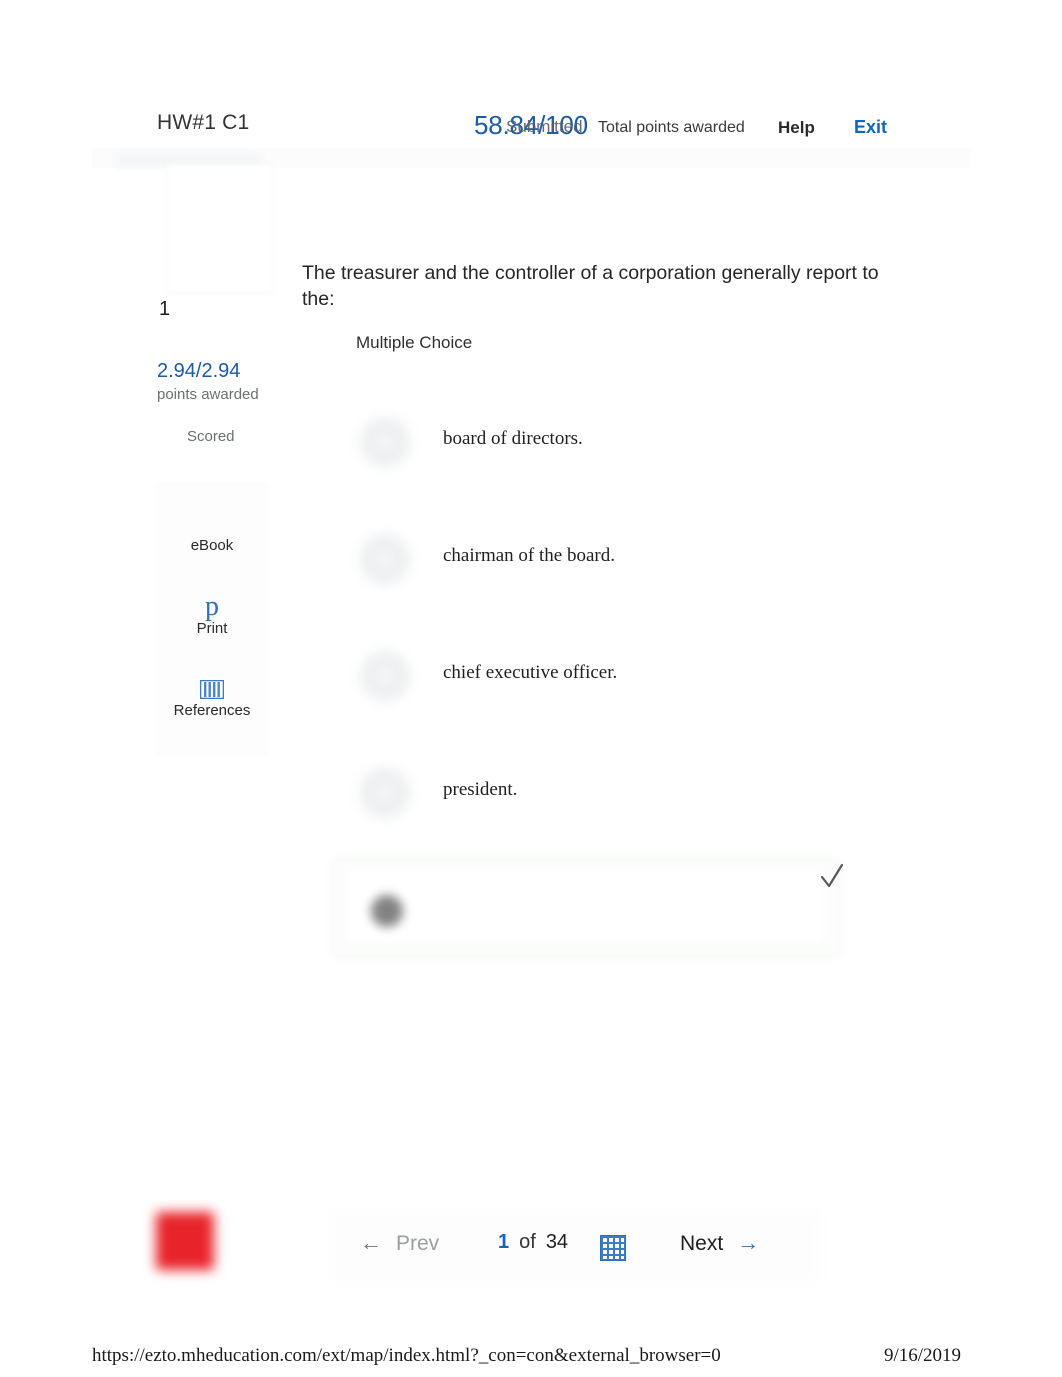 The width and height of the screenshot is (1062, 1377). Describe the element at coordinates (602, 580) in the screenshot. I see `answer-choice-option: chairman of the board.` at that location.